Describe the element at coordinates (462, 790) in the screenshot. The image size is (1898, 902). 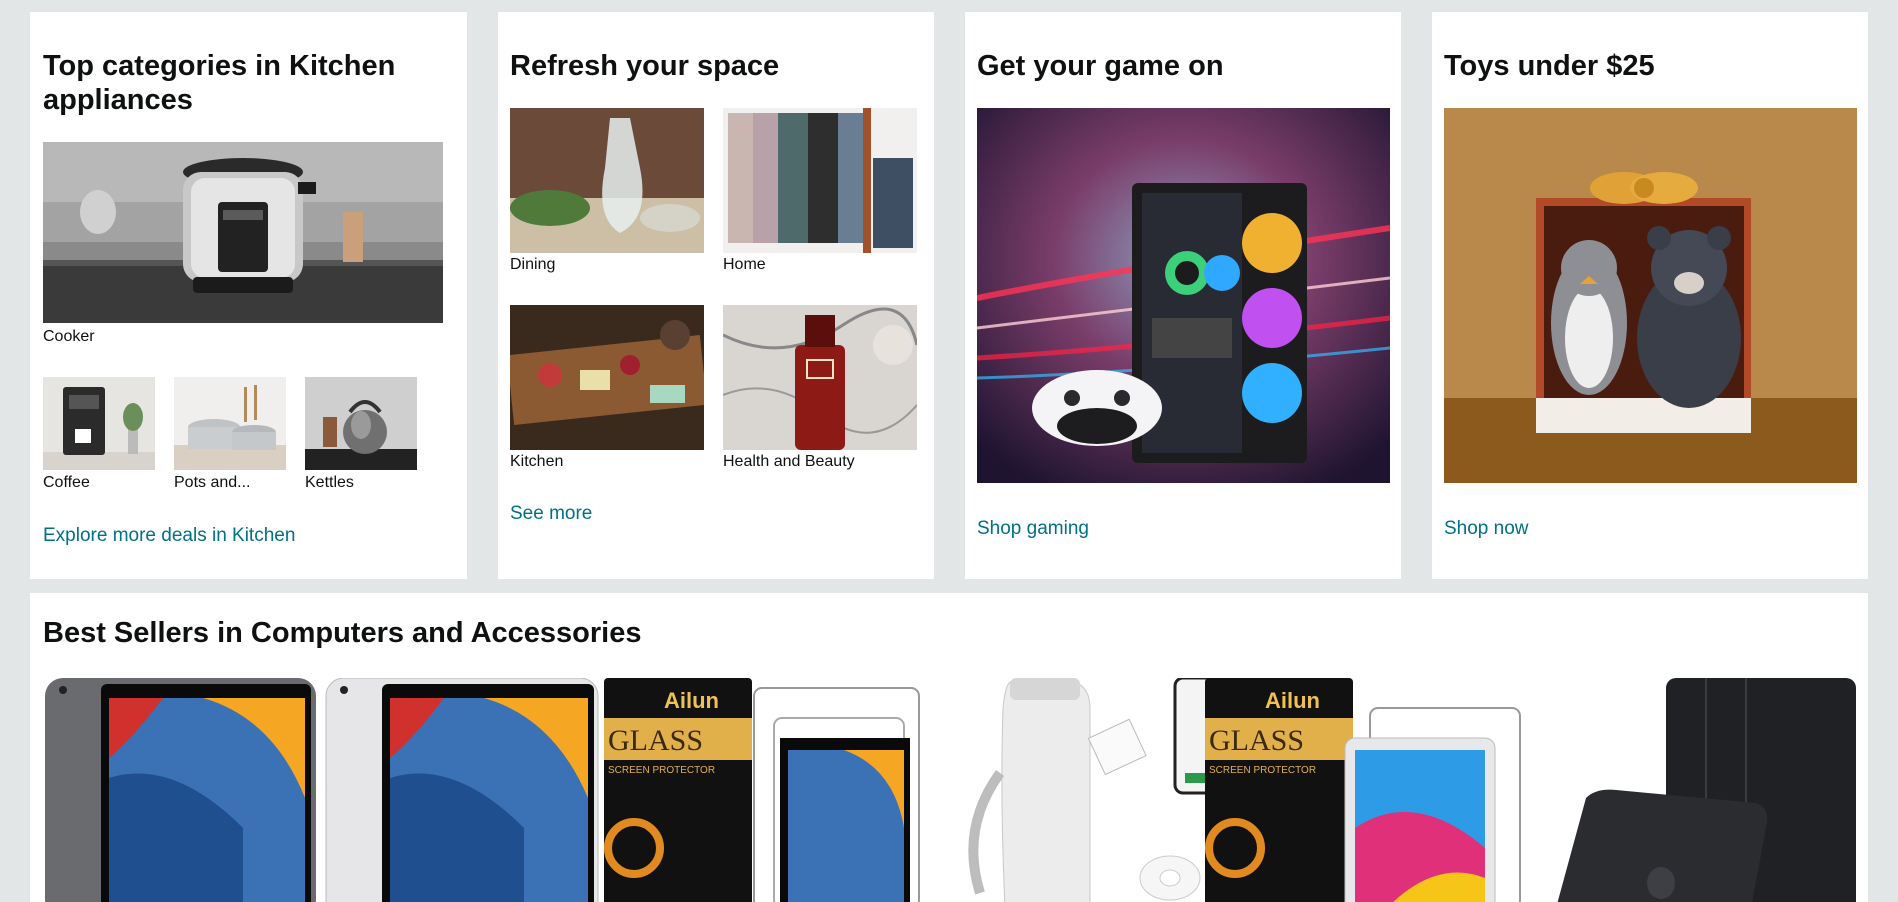
I see `product-ipad-silver` at that location.